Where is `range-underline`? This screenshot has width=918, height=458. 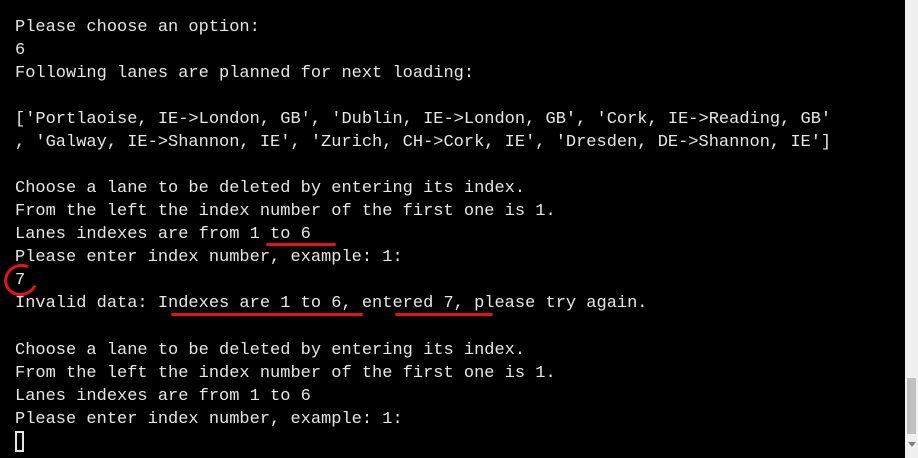
range-underline is located at coordinates (301, 244).